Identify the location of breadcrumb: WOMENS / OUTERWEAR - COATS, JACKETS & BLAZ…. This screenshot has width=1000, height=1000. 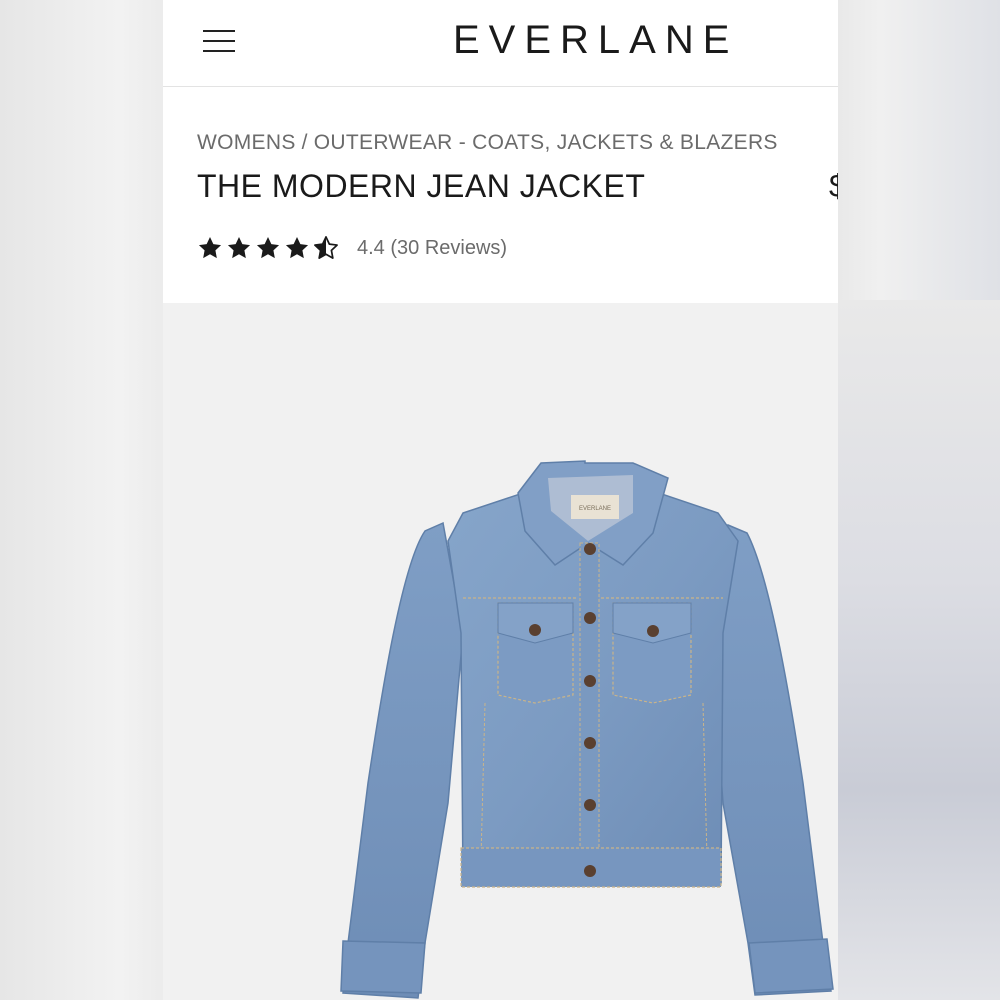
(487, 143).